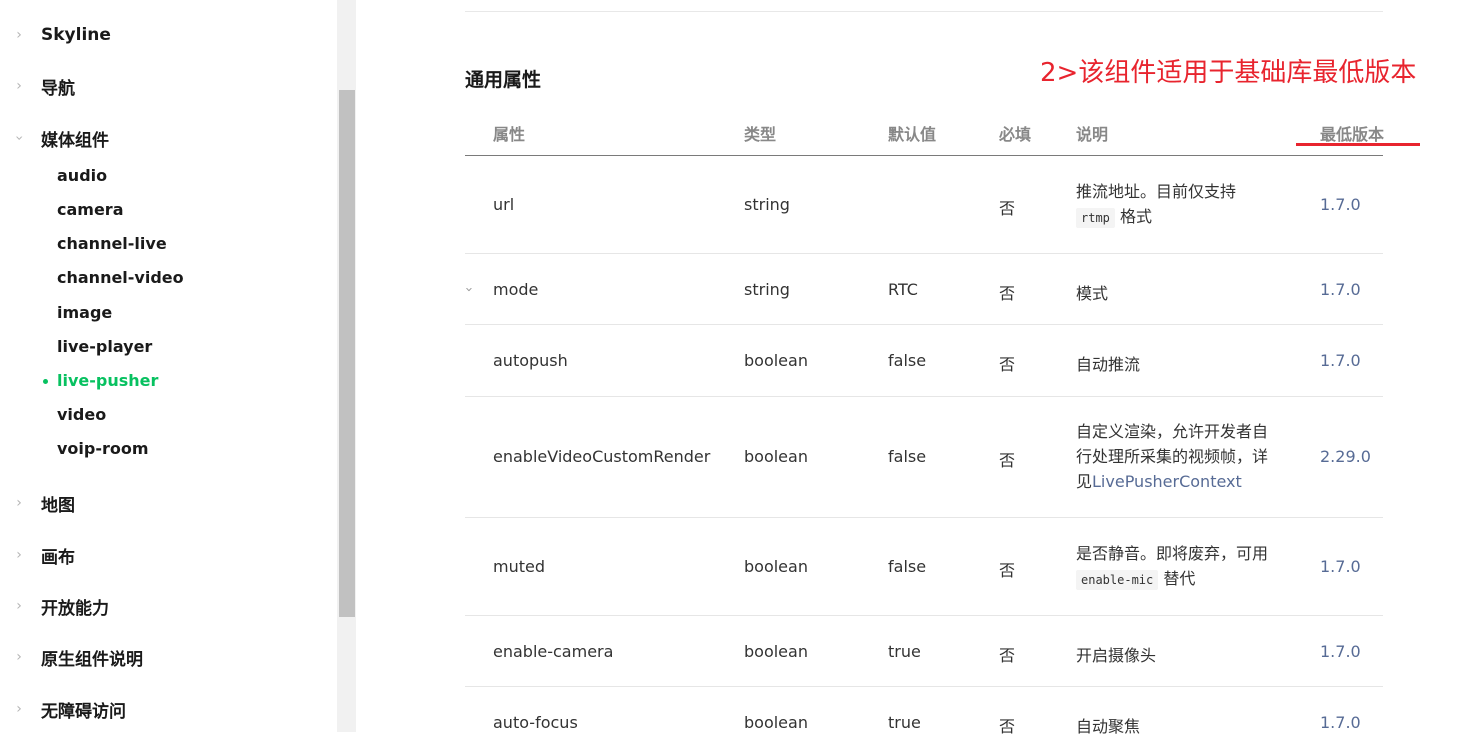  Describe the element at coordinates (103, 449) in the screenshot. I see `sidebar-item-voip-room: voip-room` at that location.